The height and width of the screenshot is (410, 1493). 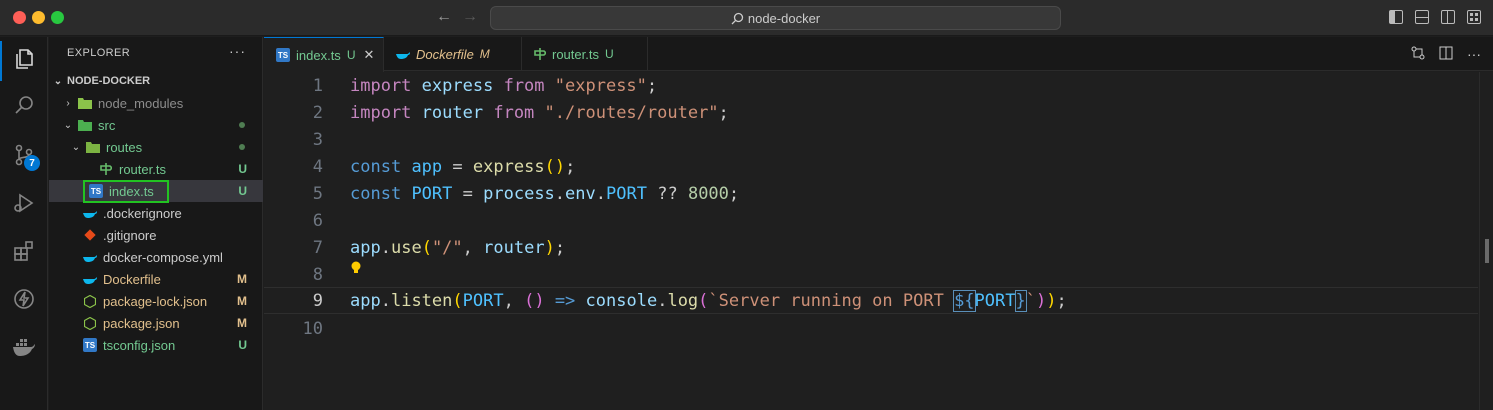 What do you see at coordinates (85, 103) in the screenshot?
I see `folder-icon` at bounding box center [85, 103].